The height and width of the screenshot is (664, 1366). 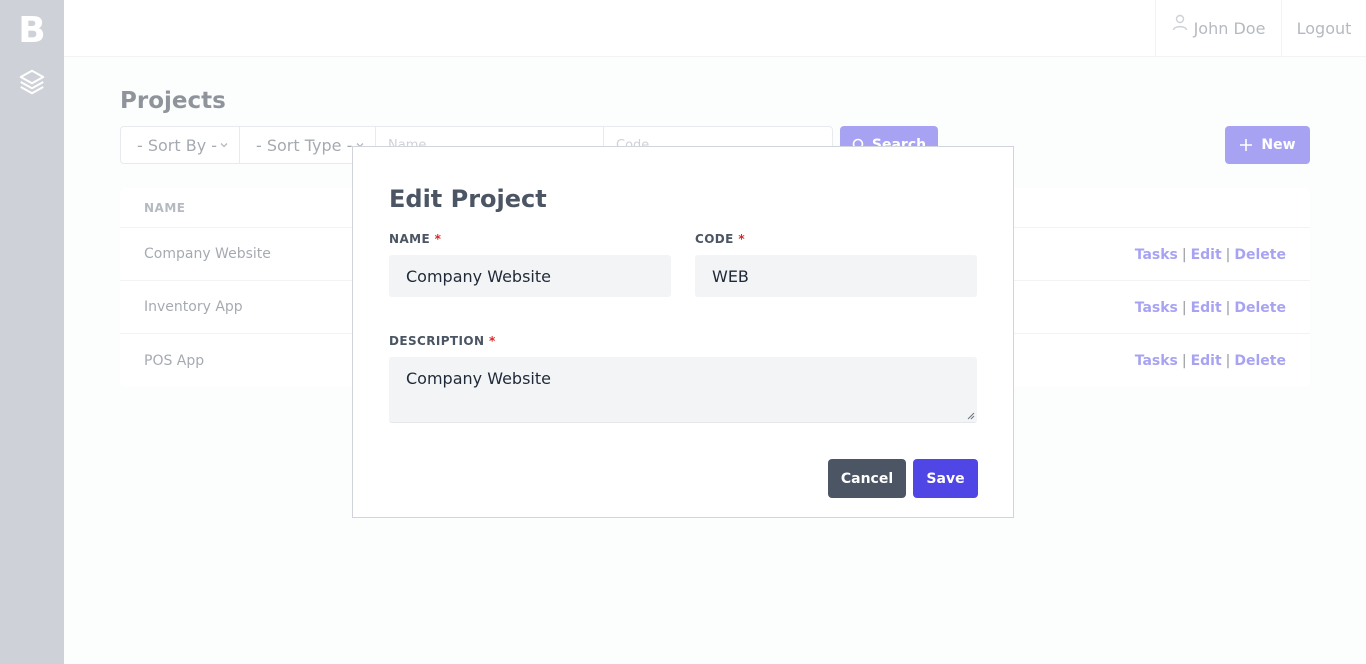 I want to click on description-label: DESCRIPTION *, so click(x=442, y=341).